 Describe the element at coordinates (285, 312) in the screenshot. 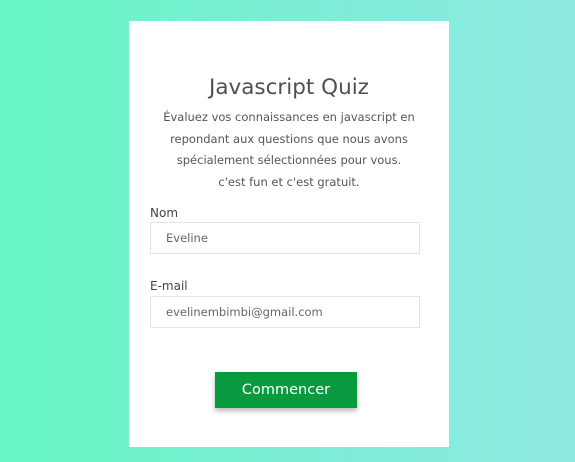

I see `email-input` at that location.